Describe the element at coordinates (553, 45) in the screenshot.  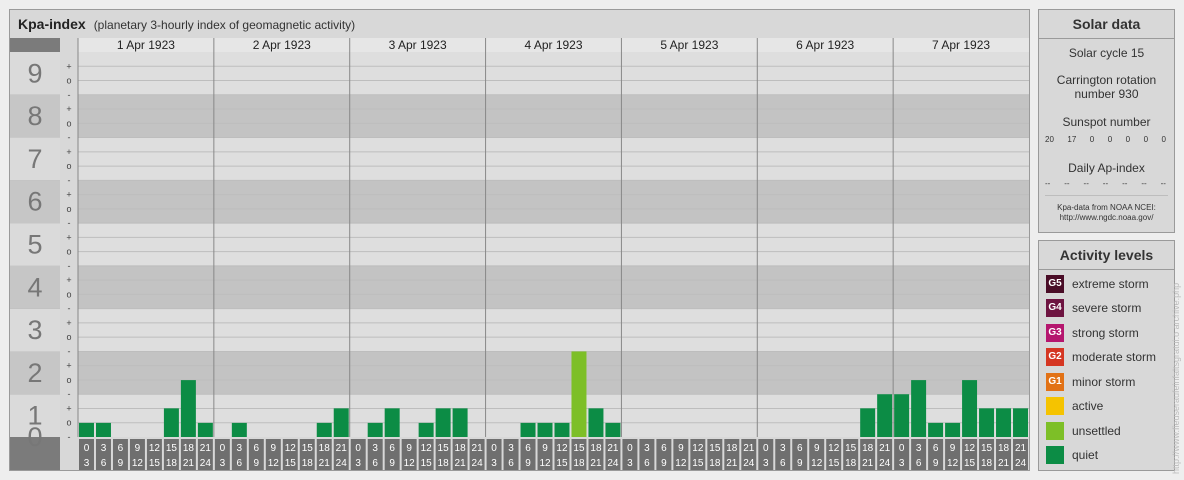
I see `day-label: 4 Apr 1923` at that location.